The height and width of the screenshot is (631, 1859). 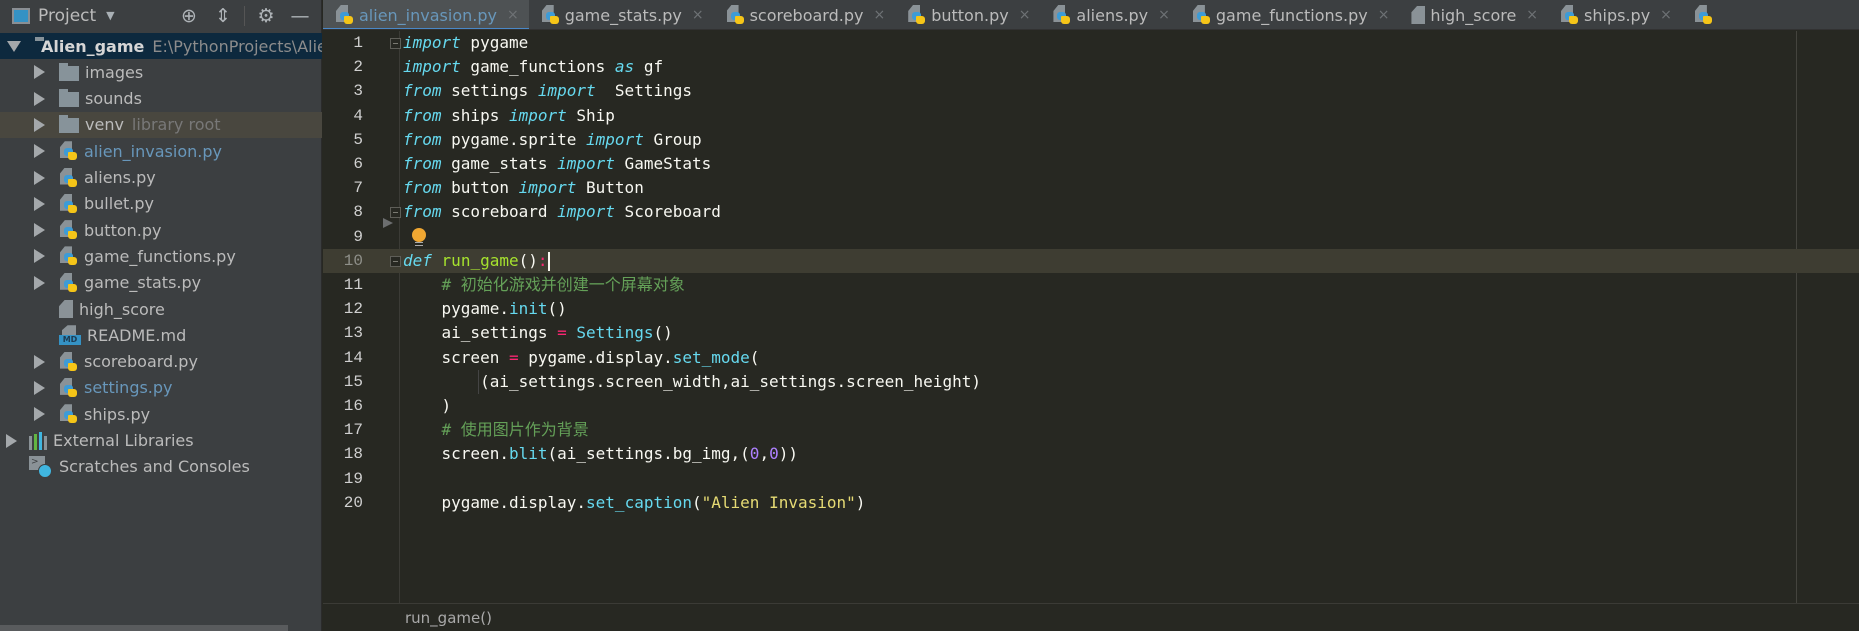 What do you see at coordinates (1091, 237) in the screenshot?
I see `code-line: 9` at bounding box center [1091, 237].